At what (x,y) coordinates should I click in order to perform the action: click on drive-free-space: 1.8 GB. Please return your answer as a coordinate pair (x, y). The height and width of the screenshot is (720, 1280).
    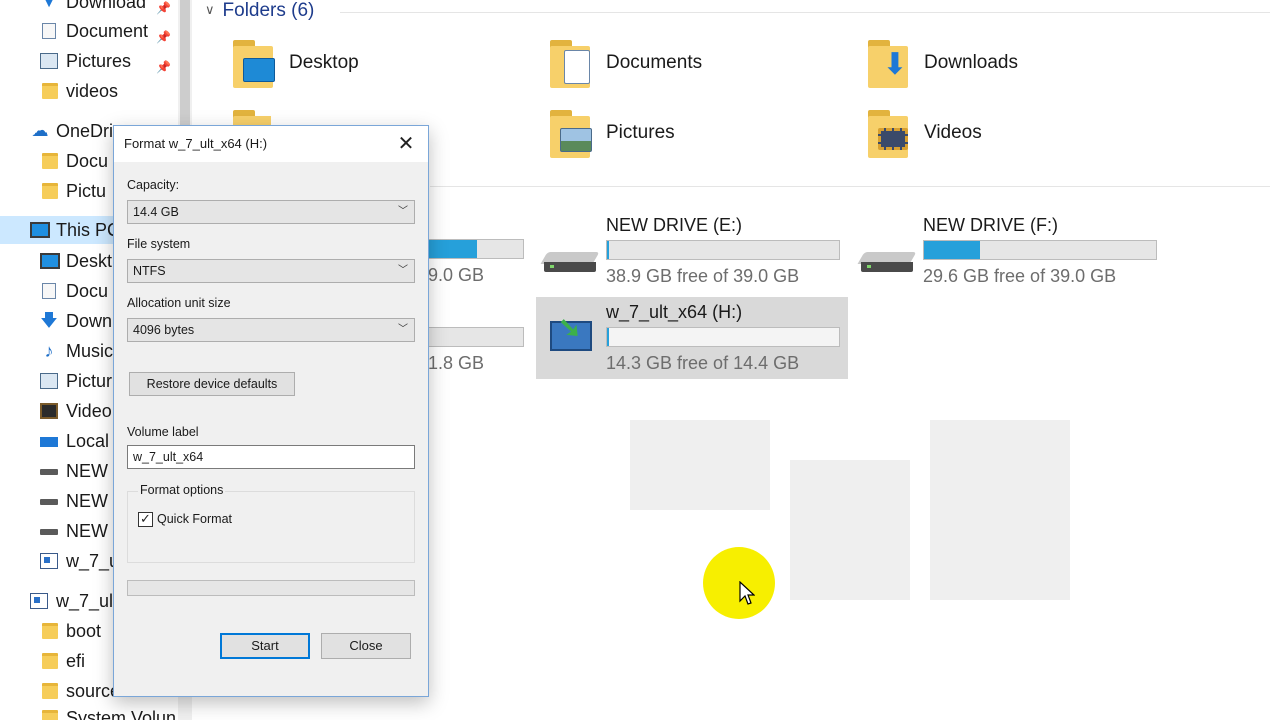
    Looking at the image, I should click on (456, 363).